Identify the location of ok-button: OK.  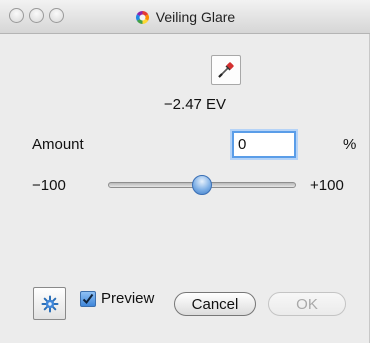
(307, 304).